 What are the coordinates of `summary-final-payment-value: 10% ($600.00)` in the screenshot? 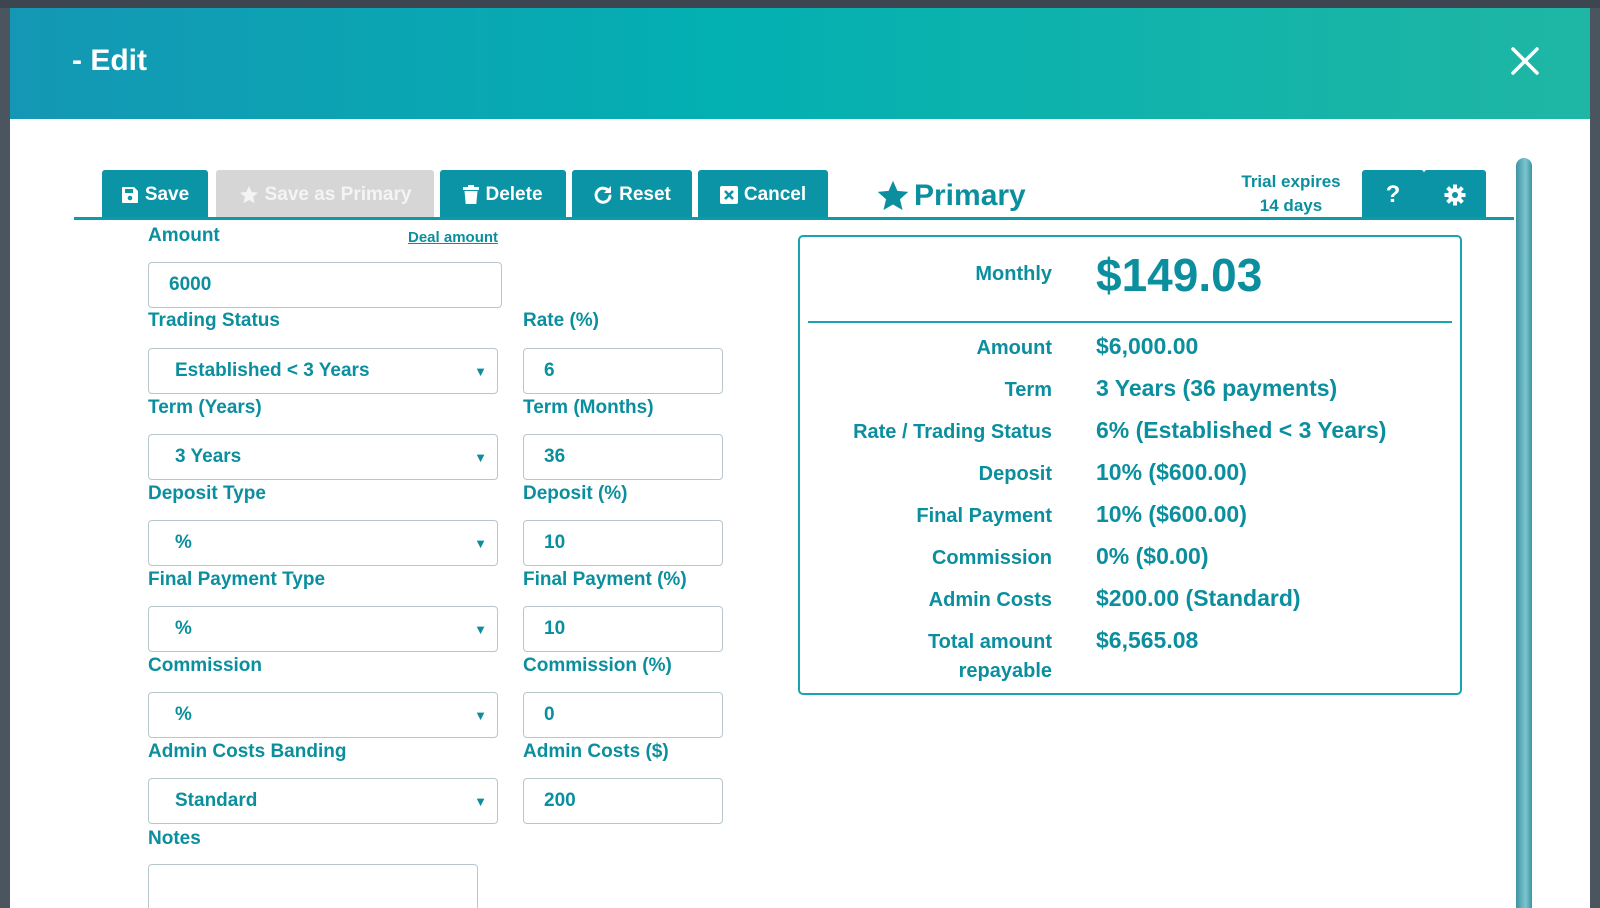 It's located at (1171, 514).